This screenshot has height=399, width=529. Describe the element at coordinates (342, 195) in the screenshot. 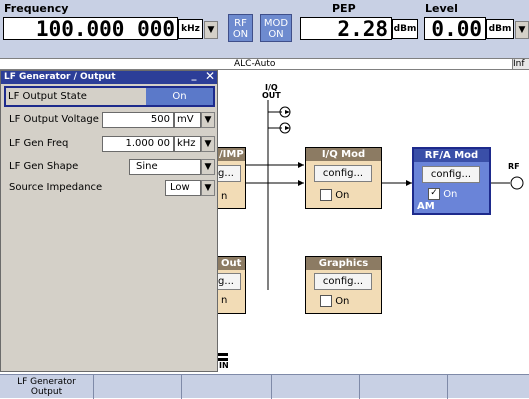

I see `iq-mod-on-label: On` at that location.